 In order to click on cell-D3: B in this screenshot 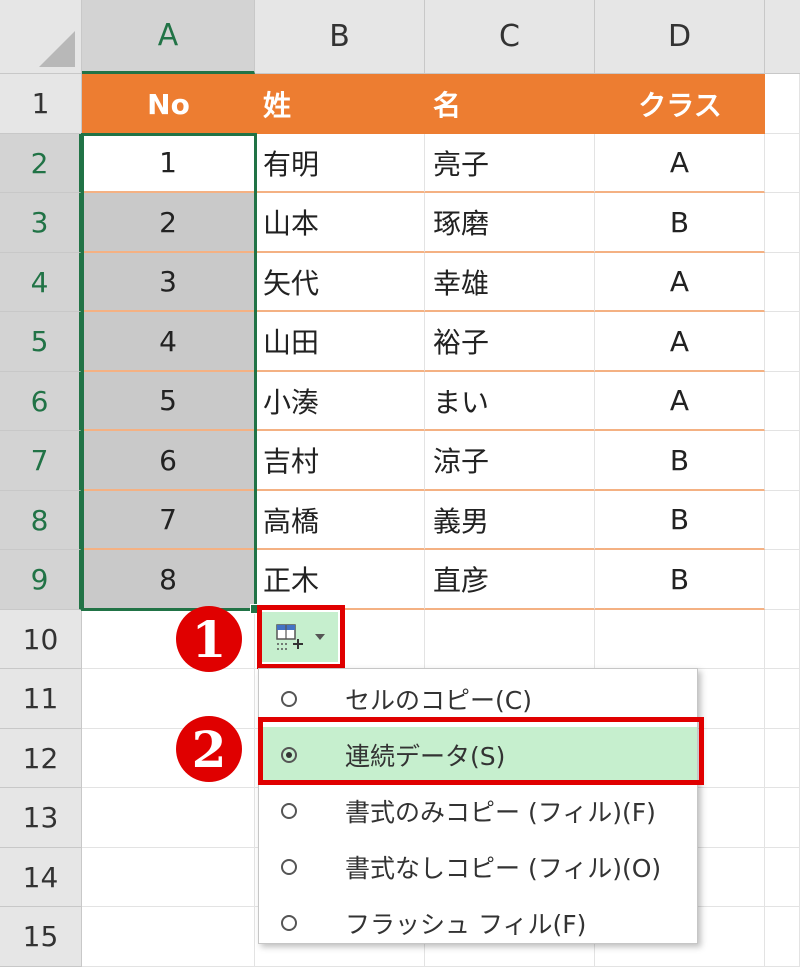, I will do `click(680, 223)`.